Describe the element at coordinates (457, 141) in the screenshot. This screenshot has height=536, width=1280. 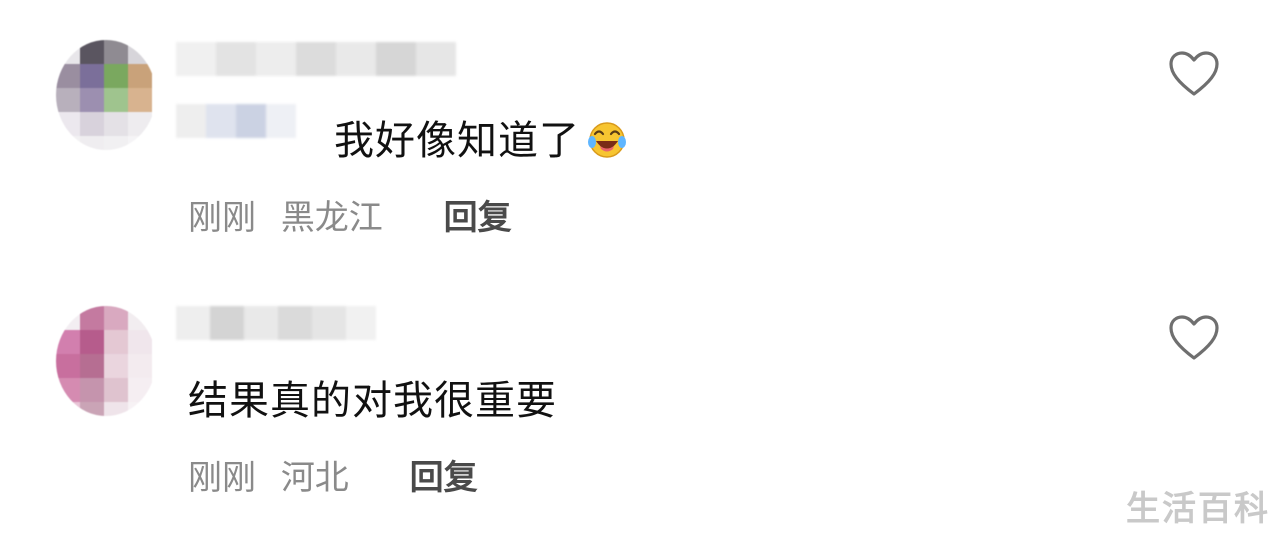
I see `comment-text-content: 我好像知道了` at that location.